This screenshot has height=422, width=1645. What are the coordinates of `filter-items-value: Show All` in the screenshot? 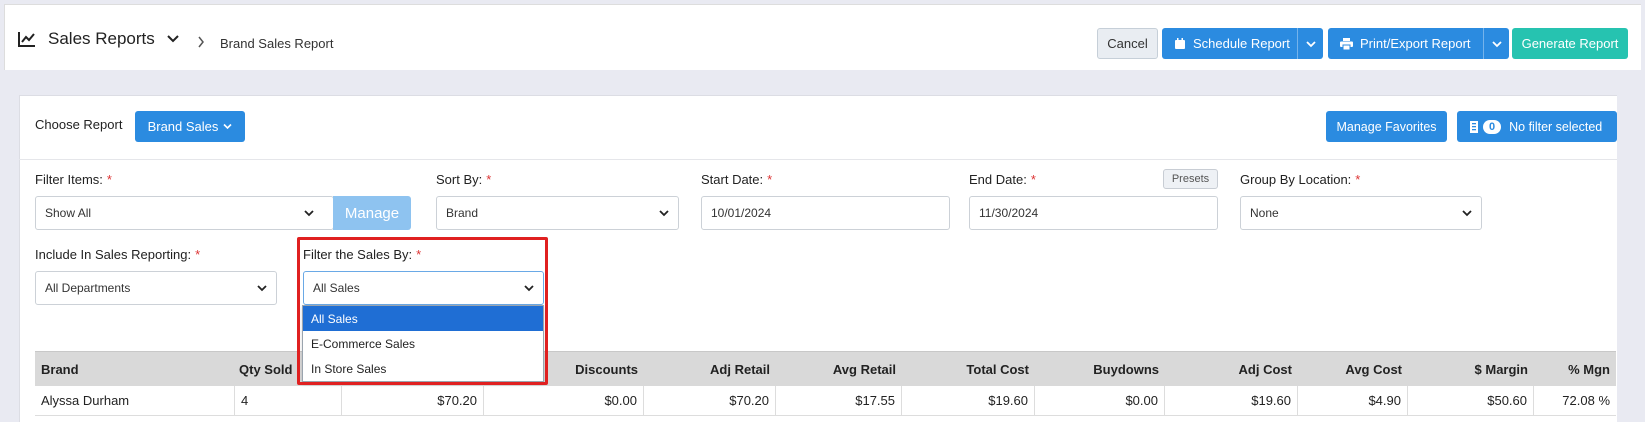 It's located at (68, 213).